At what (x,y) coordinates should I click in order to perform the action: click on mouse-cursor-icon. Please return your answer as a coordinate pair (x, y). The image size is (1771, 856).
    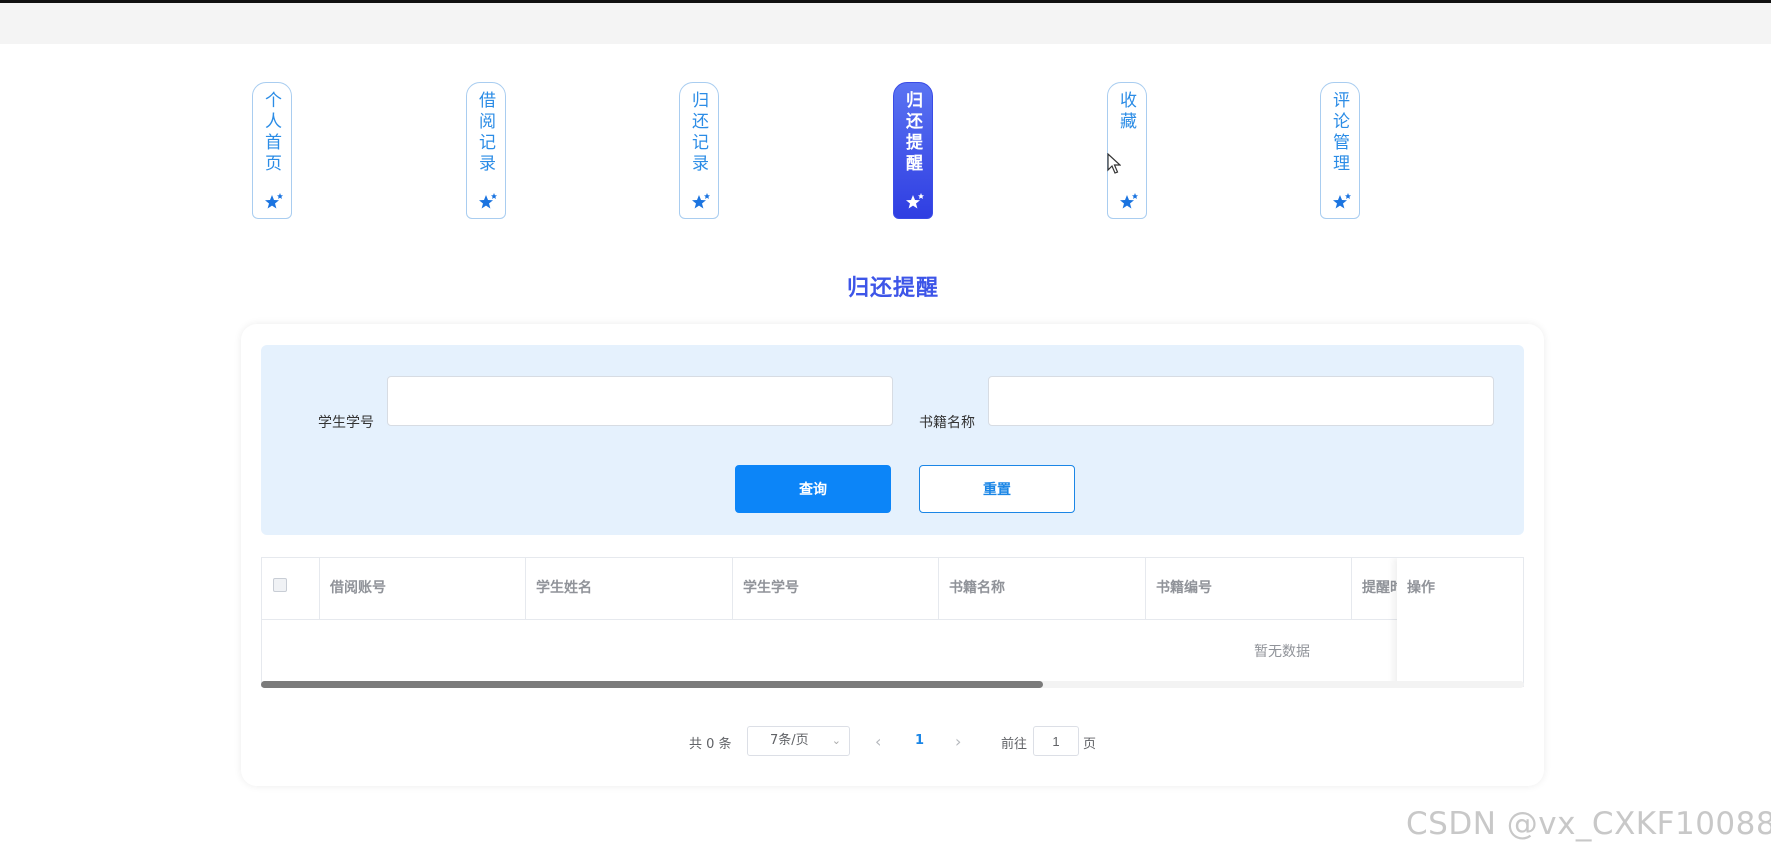
    Looking at the image, I should click on (1114, 163).